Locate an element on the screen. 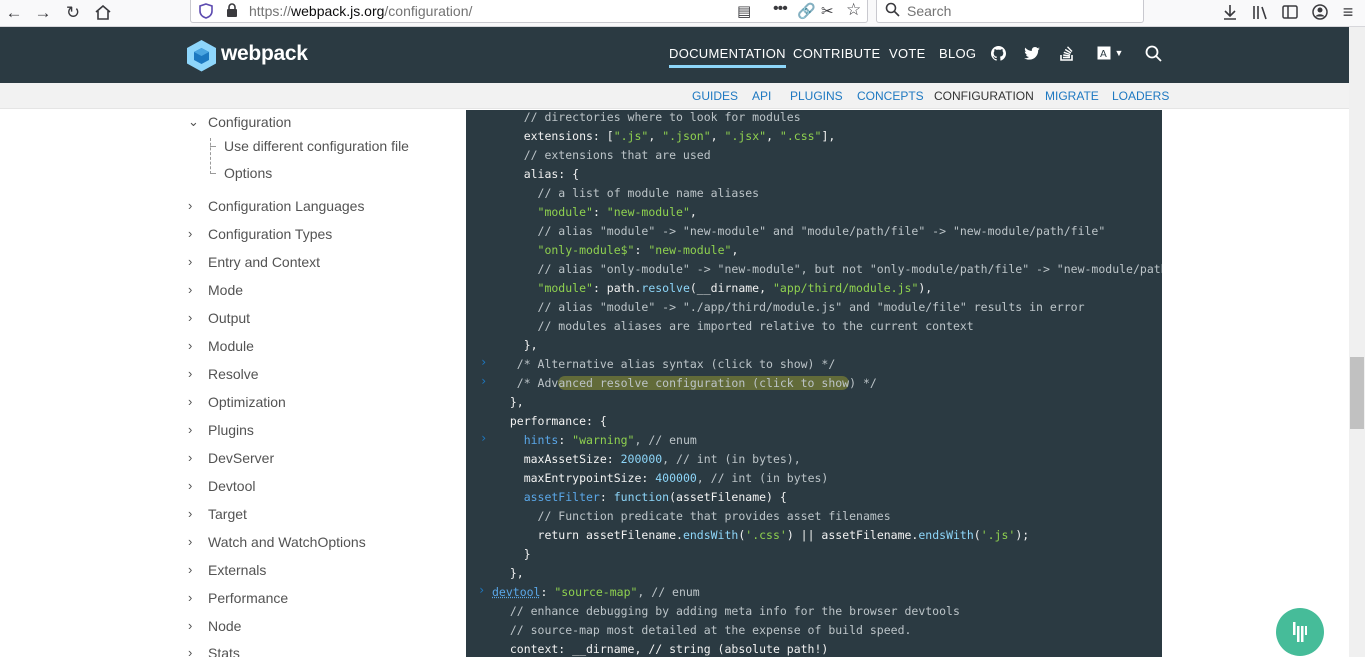 This screenshot has height=657, width=1365. nav-blog: BLOG is located at coordinates (957, 53).